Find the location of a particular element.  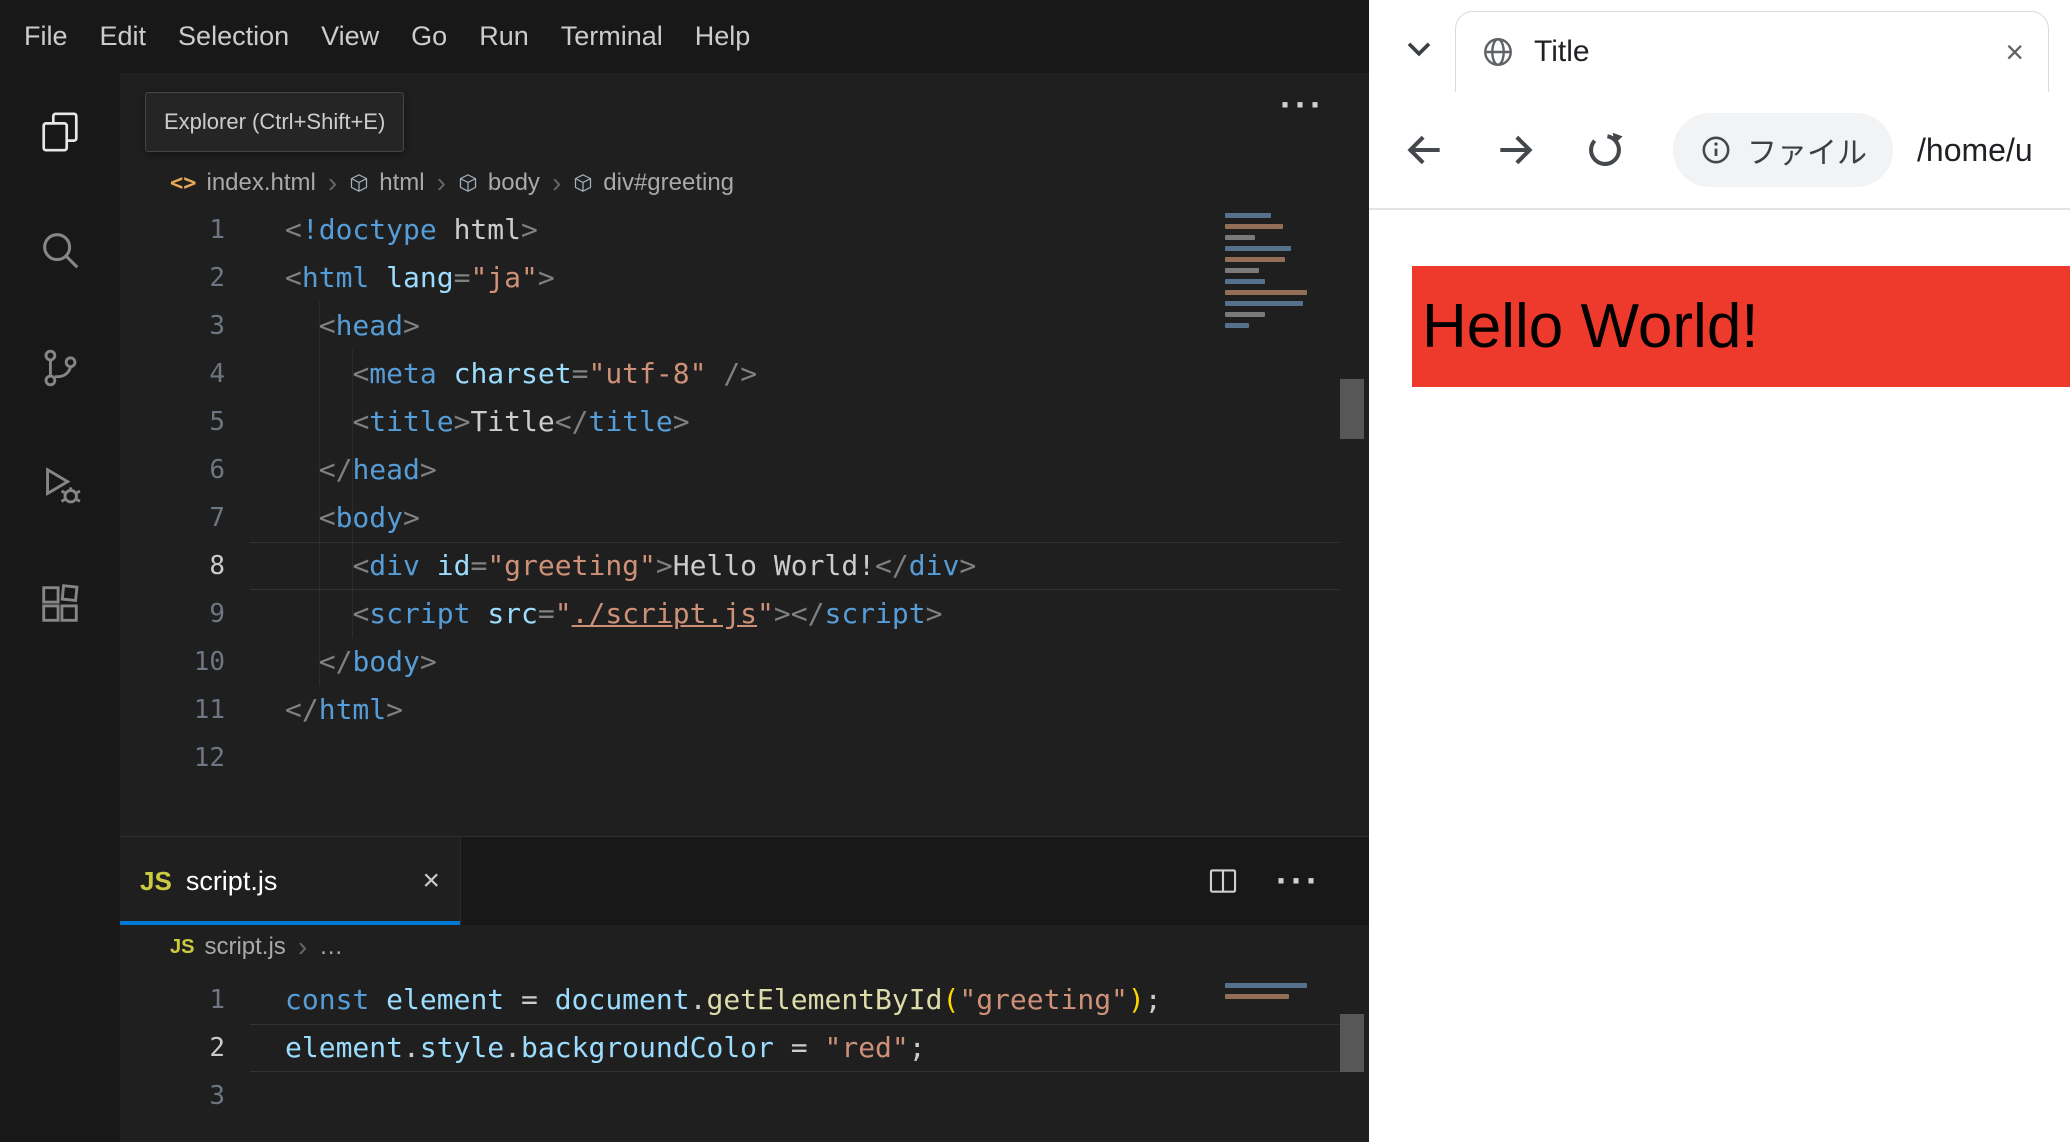

split-editor-icon is located at coordinates (1223, 881).